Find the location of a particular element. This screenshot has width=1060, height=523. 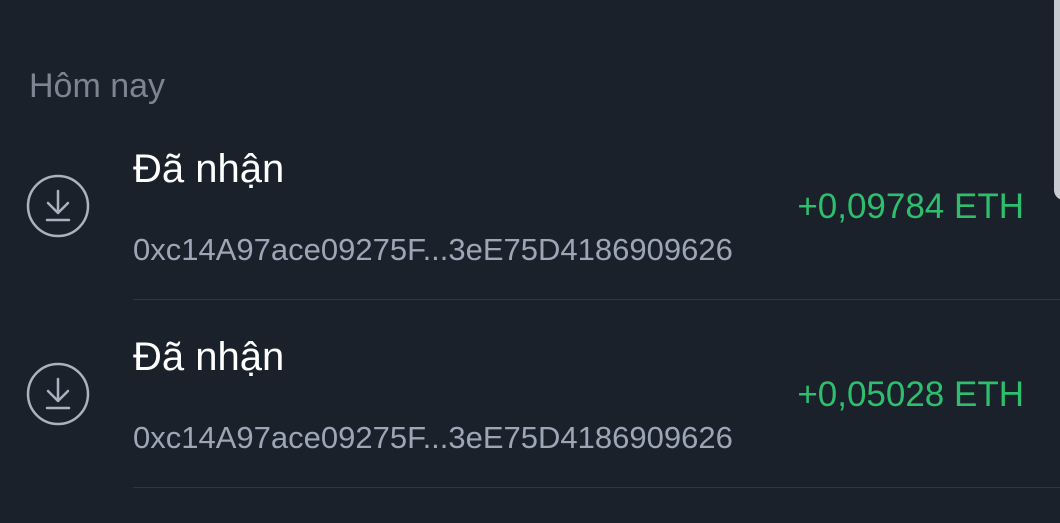

transaction-amount: +0,05028 ETH is located at coordinates (910, 394).